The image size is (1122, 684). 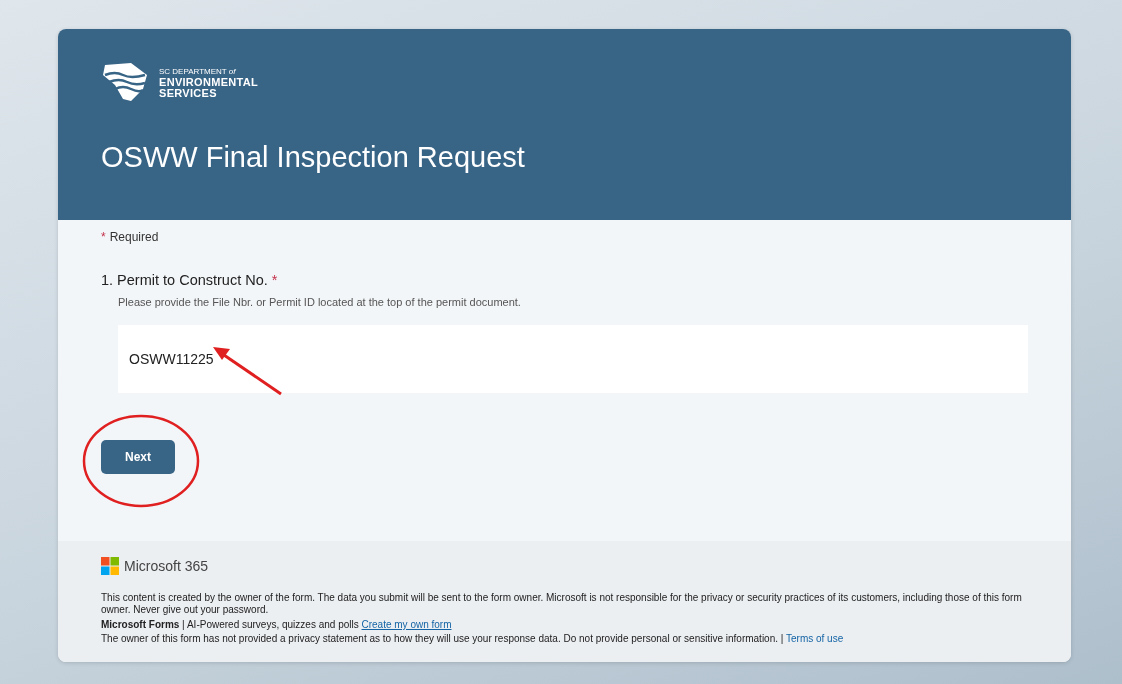 What do you see at coordinates (110, 566) in the screenshot?
I see `microsoft-logo-icon` at bounding box center [110, 566].